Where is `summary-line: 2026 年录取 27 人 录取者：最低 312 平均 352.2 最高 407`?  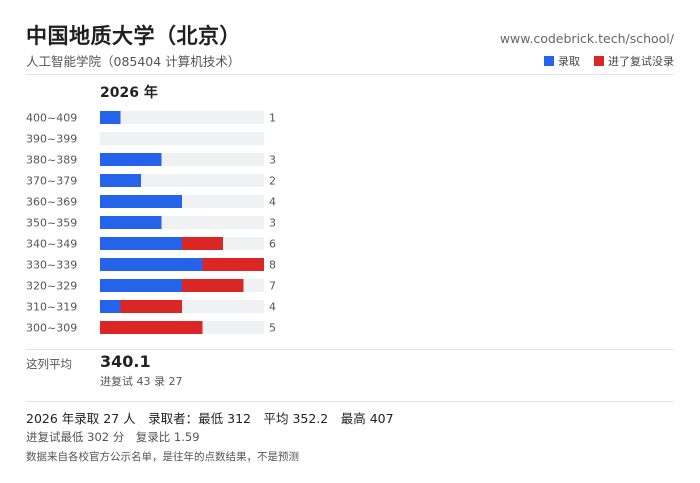 summary-line: 2026 年录取 27 人 录取者：最低 312 平均 352.2 最高 407 is located at coordinates (210, 418).